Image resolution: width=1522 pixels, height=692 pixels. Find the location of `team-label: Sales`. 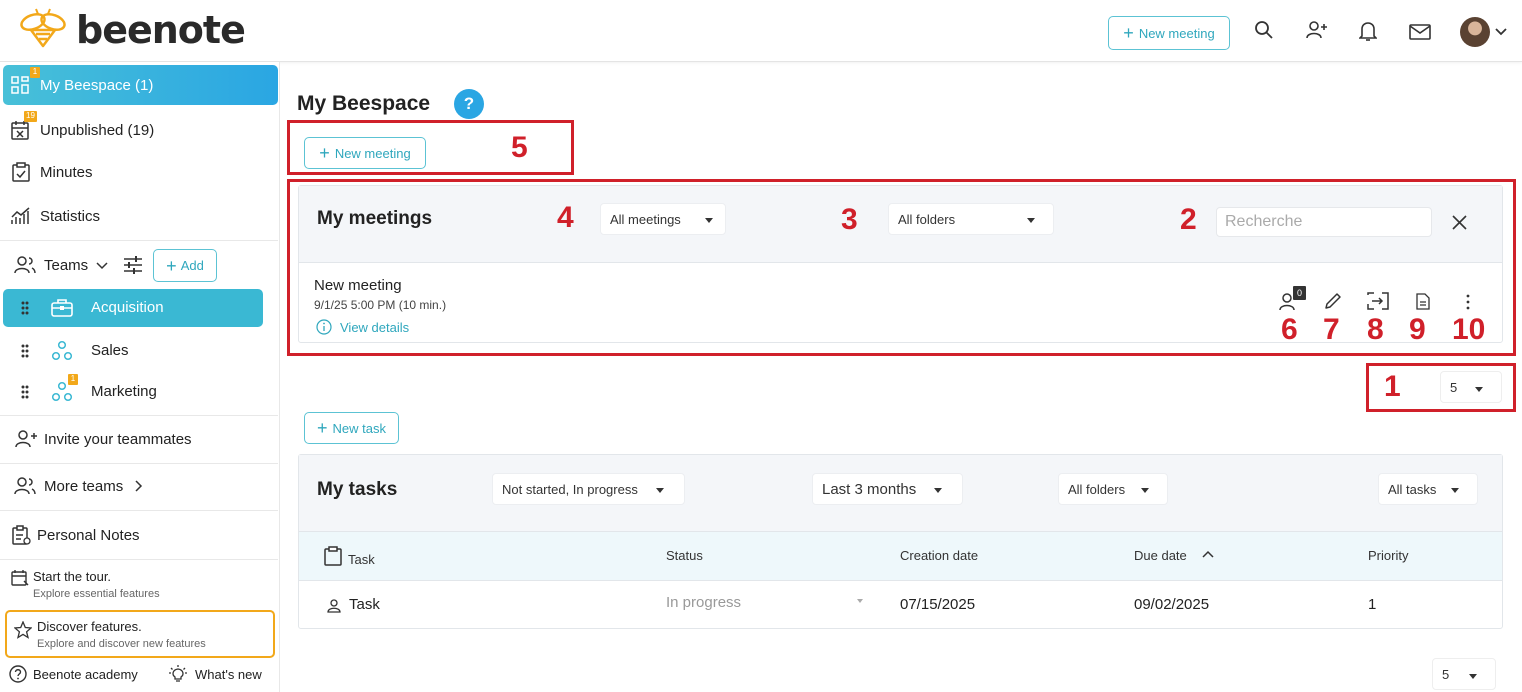

team-label: Sales is located at coordinates (110, 350).